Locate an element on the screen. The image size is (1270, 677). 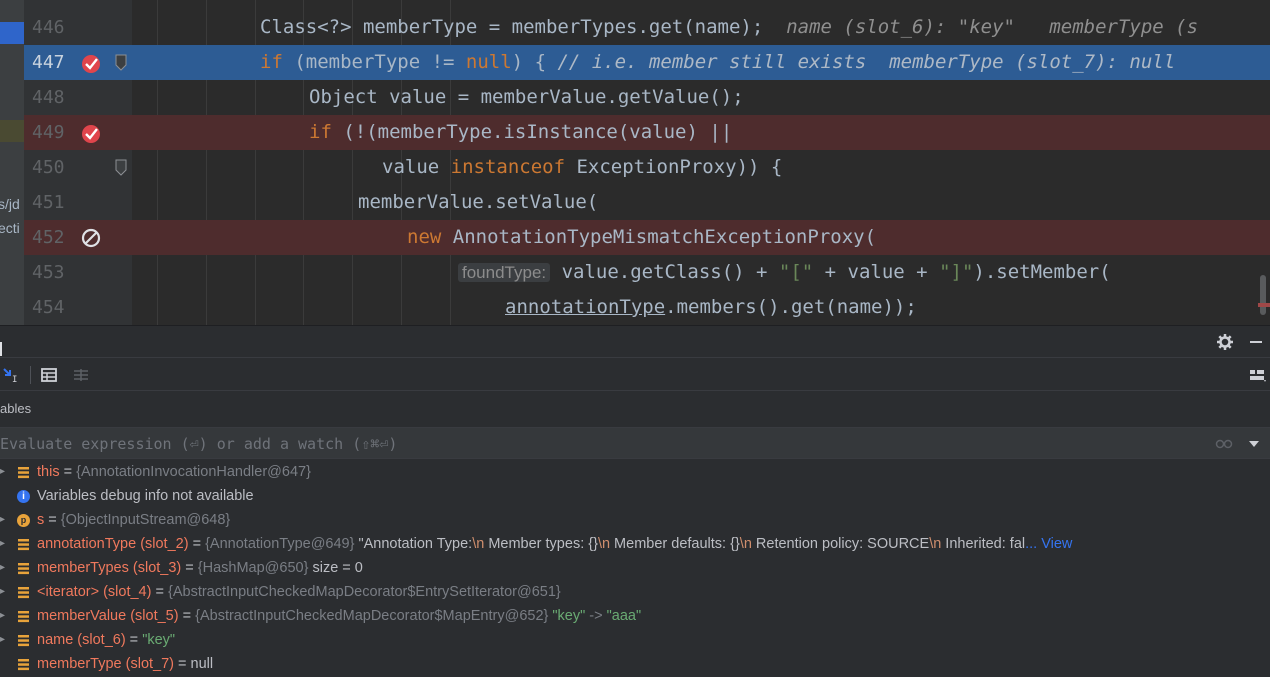
code-line-450: 450 value instanceof ExceptionProxy)) { is located at coordinates (647, 167).